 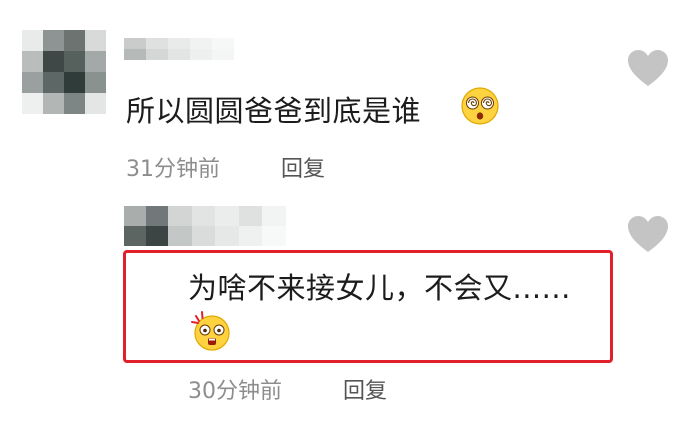 I want to click on comment-text: 所以圆圆爸爸到底是谁, so click(x=274, y=111).